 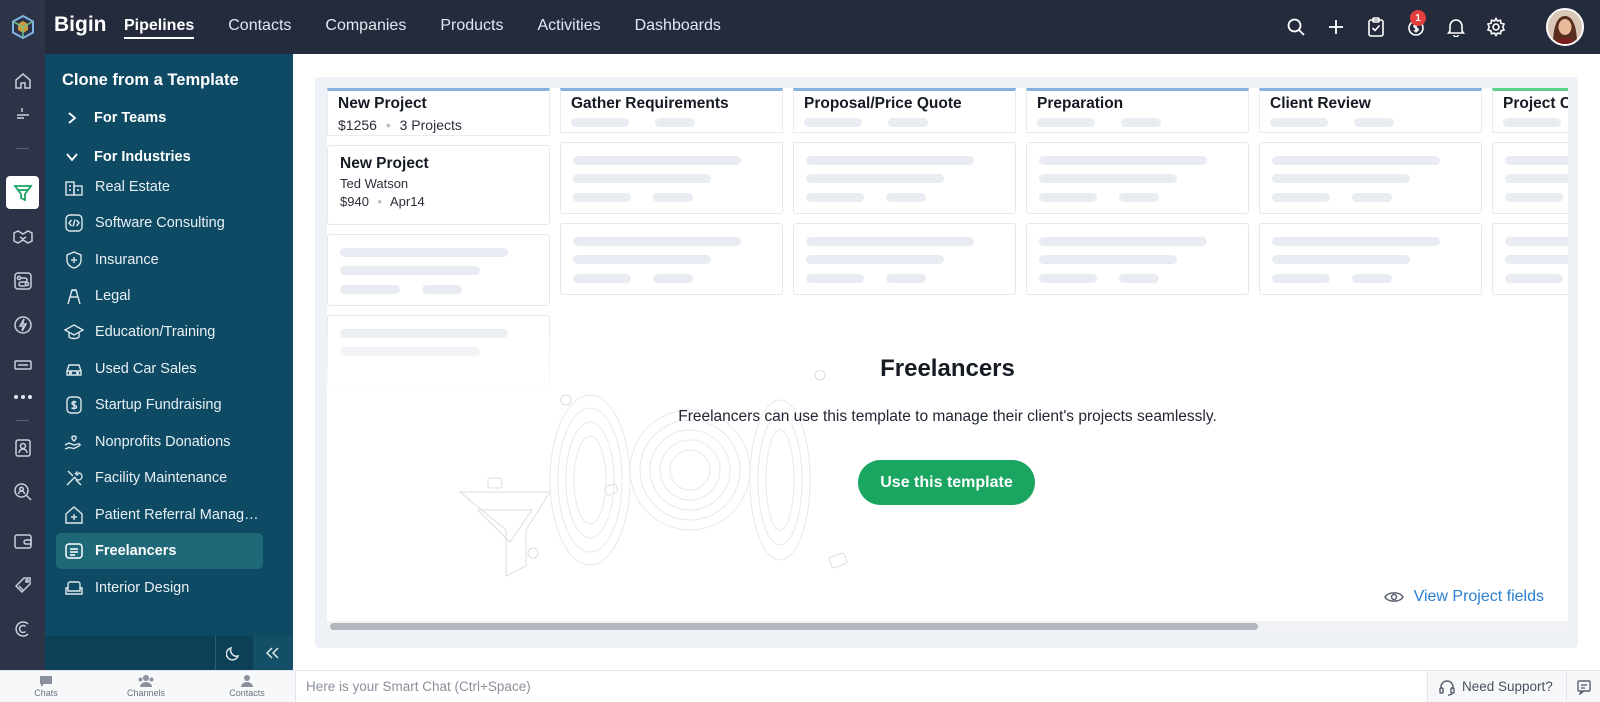 I want to click on search-person-icon, so click(x=22, y=491).